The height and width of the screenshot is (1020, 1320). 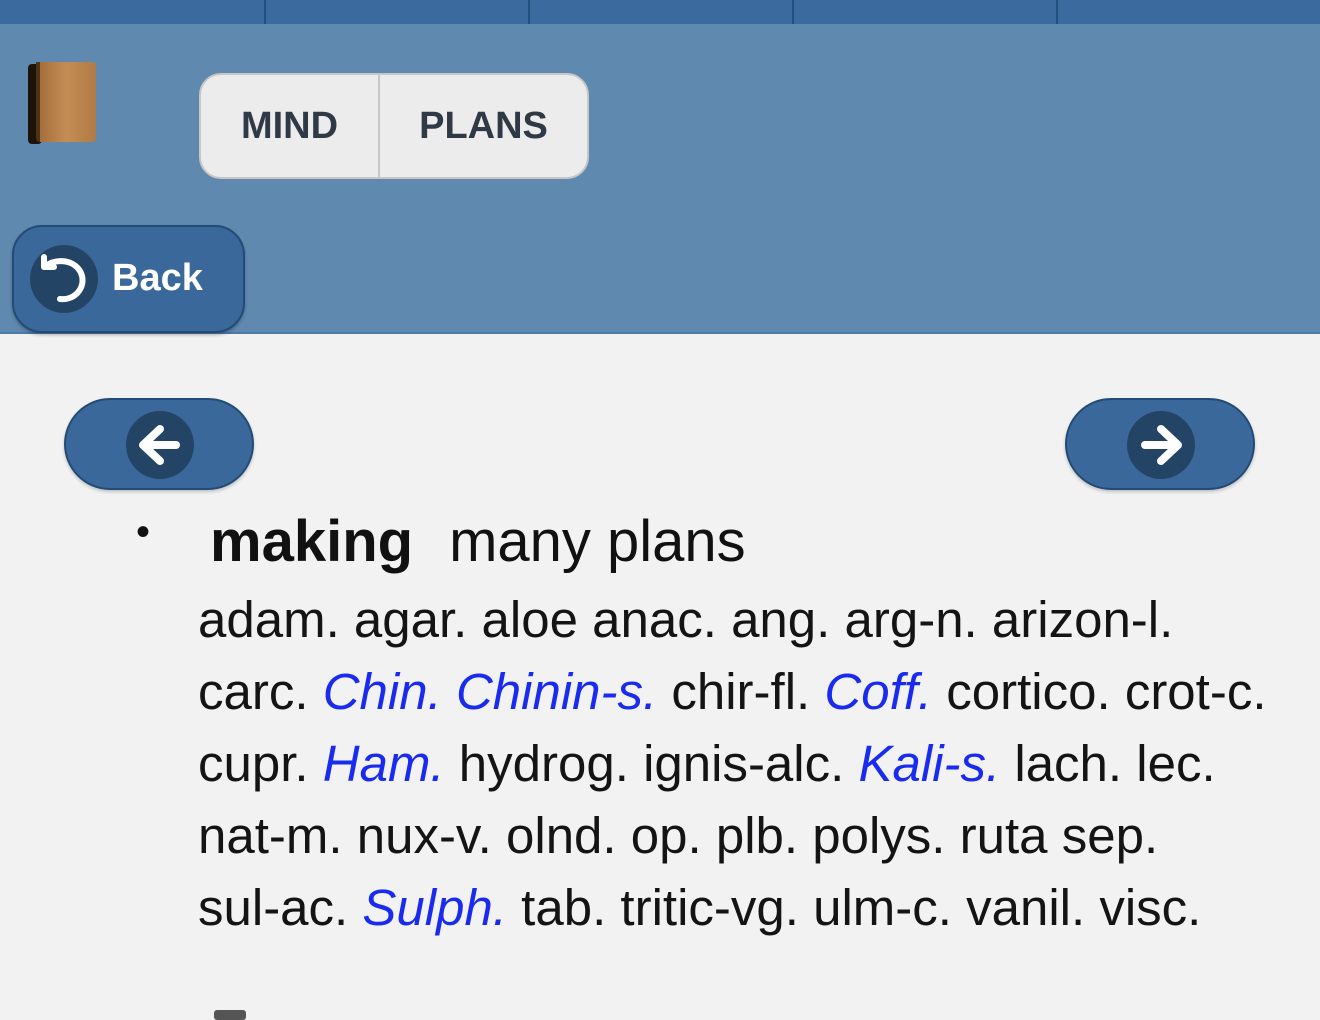 What do you see at coordinates (424, 835) in the screenshot?
I see `remedy-item: nux-v.` at bounding box center [424, 835].